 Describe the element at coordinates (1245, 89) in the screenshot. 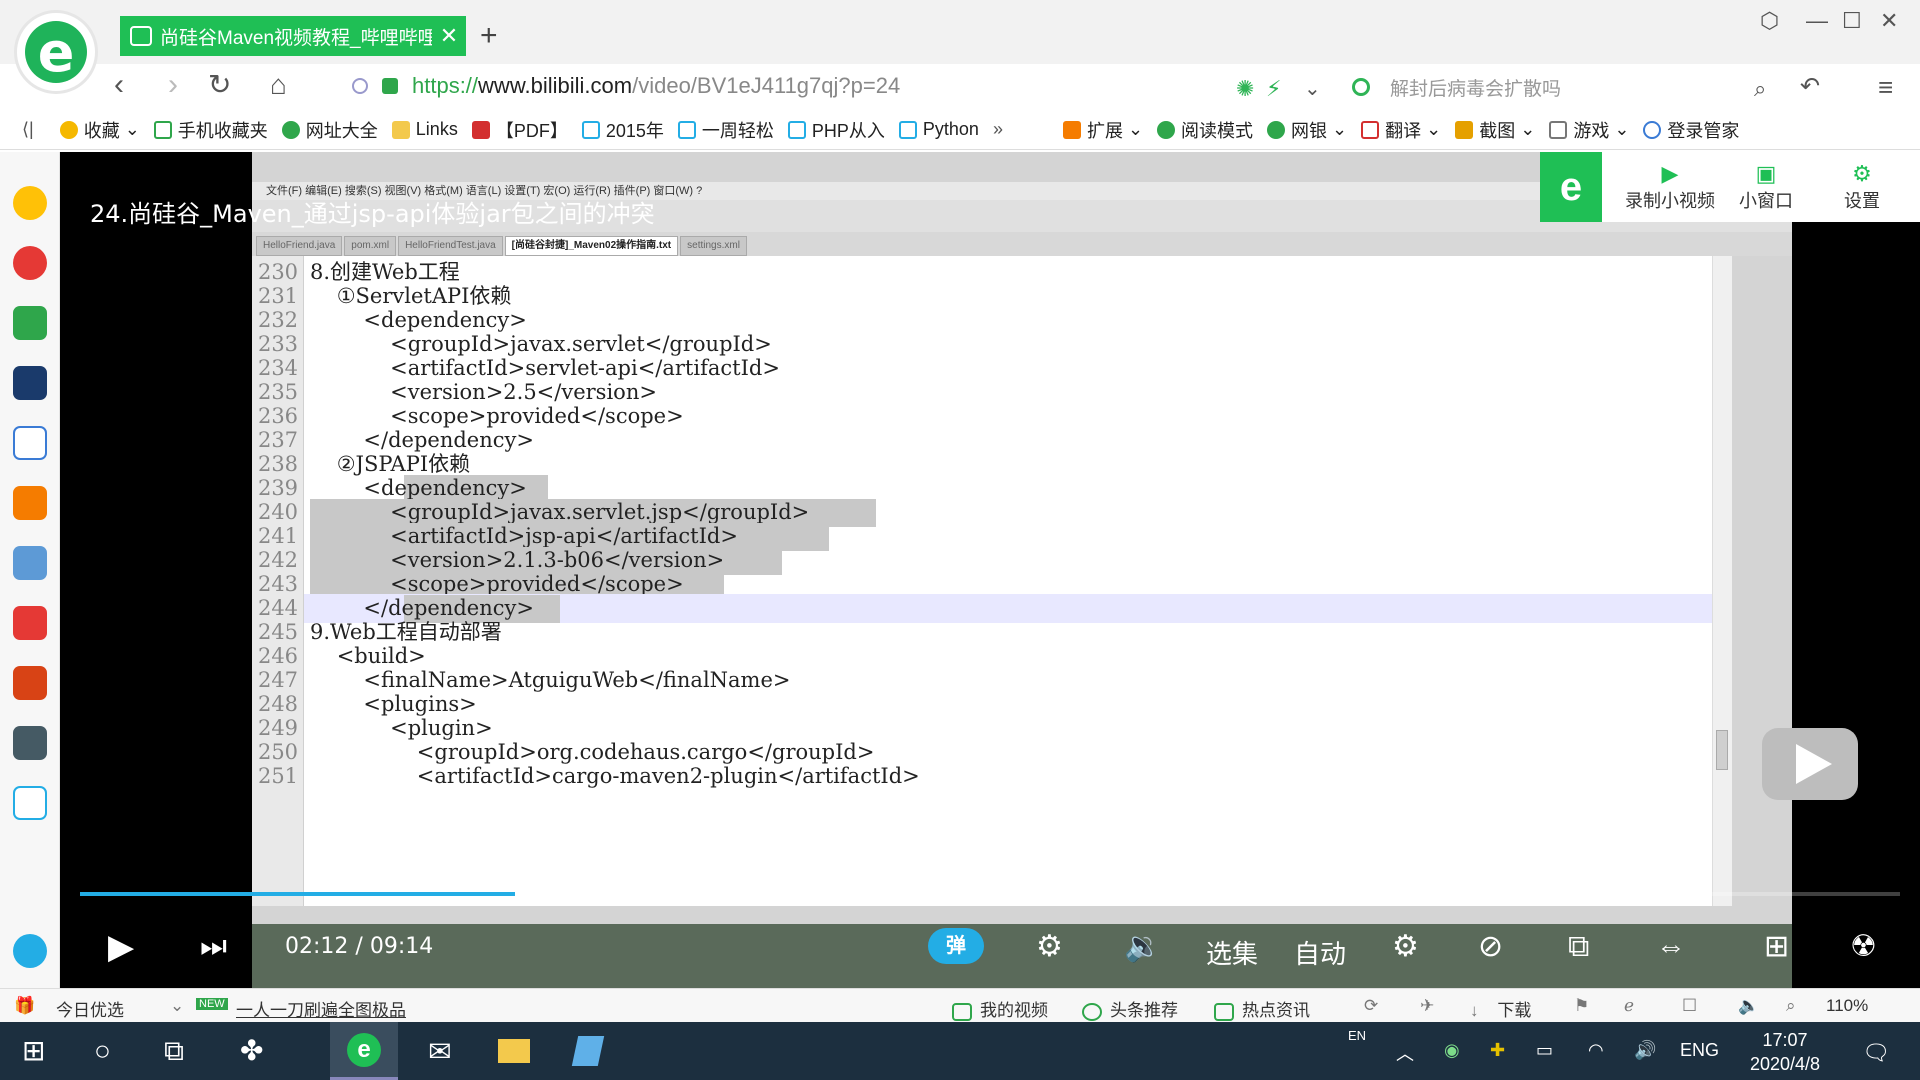

I see `accelerate-icon: ✺` at that location.